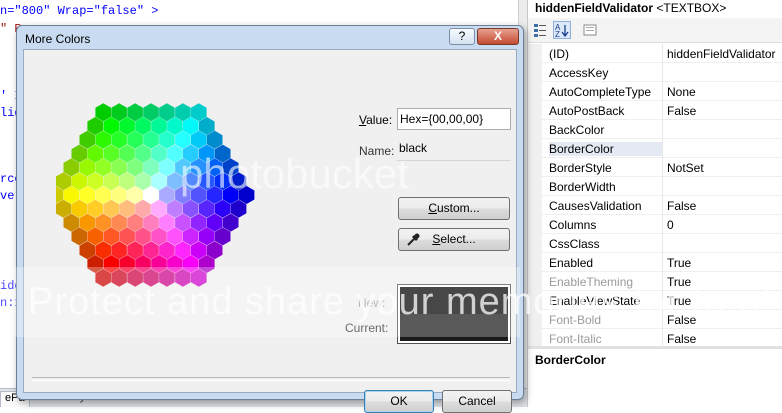  What do you see at coordinates (655, 300) in the screenshot?
I see `property-row: EnableViewState True` at bounding box center [655, 300].